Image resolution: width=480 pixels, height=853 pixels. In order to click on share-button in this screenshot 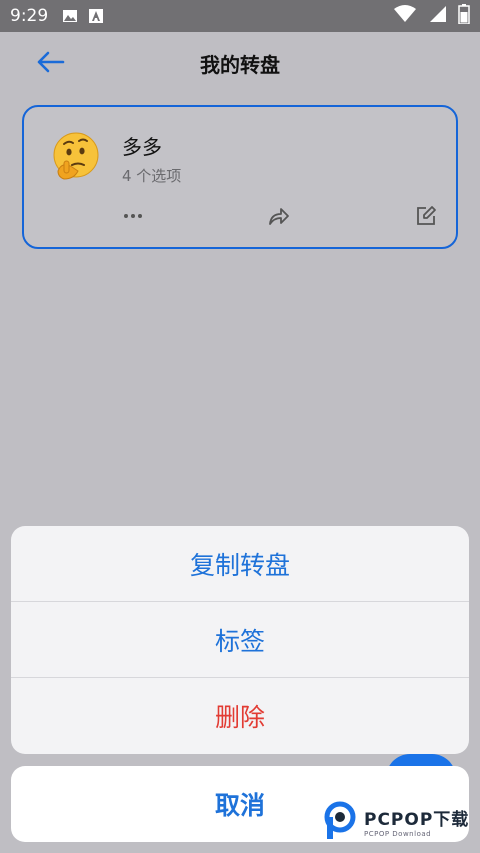, I will do `click(279, 216)`.